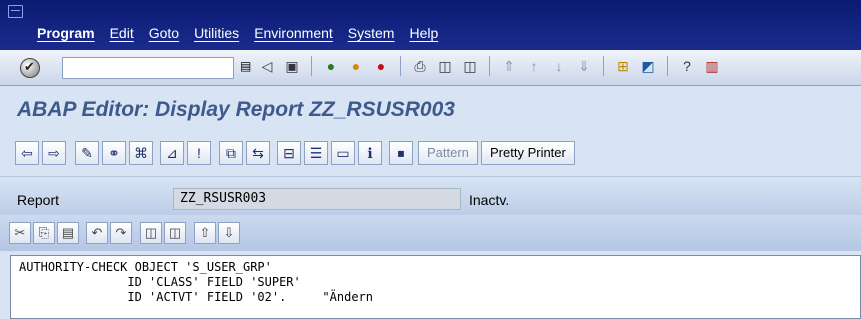 Image resolution: width=861 pixels, height=319 pixels. What do you see at coordinates (258, 153) in the screenshot?
I see `navigation-icon: ⇆` at bounding box center [258, 153].